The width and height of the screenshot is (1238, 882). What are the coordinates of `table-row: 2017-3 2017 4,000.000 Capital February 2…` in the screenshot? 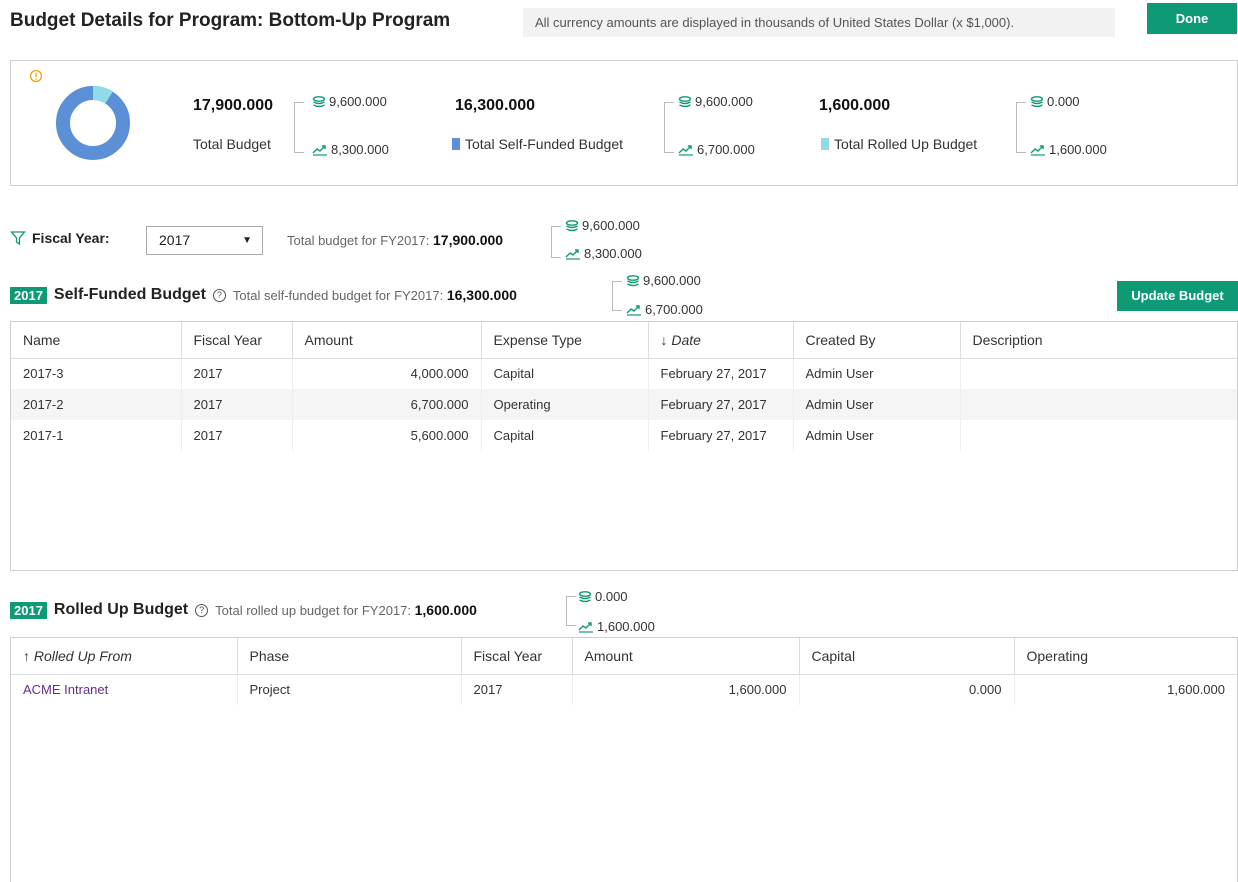 It's located at (624, 373).